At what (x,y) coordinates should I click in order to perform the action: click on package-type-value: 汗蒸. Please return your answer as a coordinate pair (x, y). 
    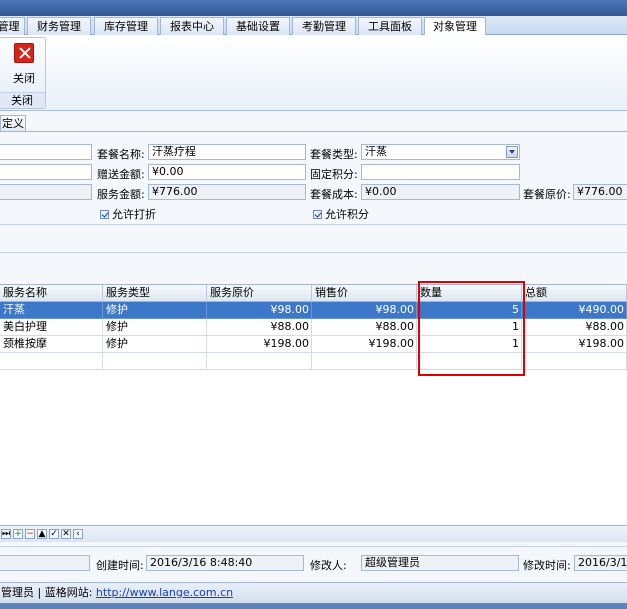
    Looking at the image, I should click on (376, 151).